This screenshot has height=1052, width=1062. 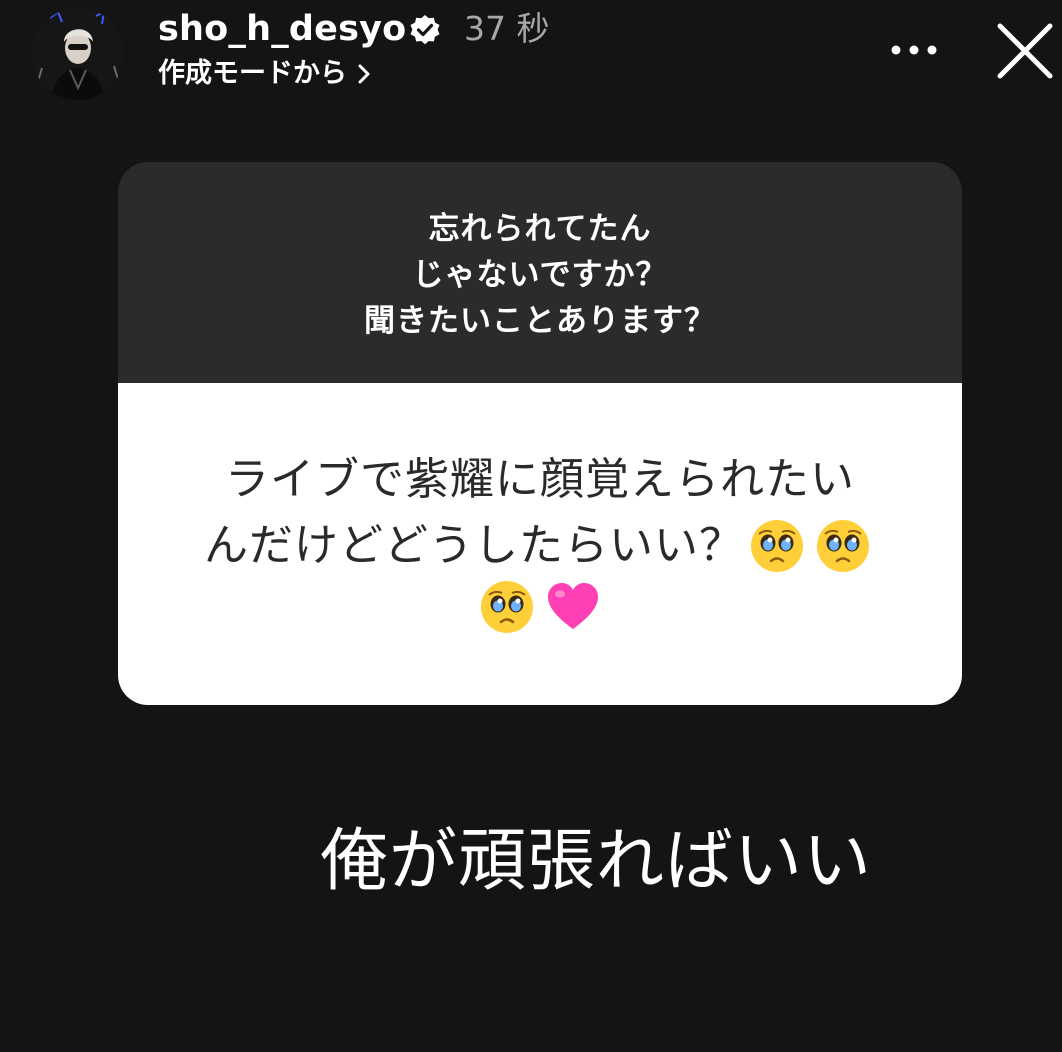 I want to click on avatar, so click(x=78, y=54).